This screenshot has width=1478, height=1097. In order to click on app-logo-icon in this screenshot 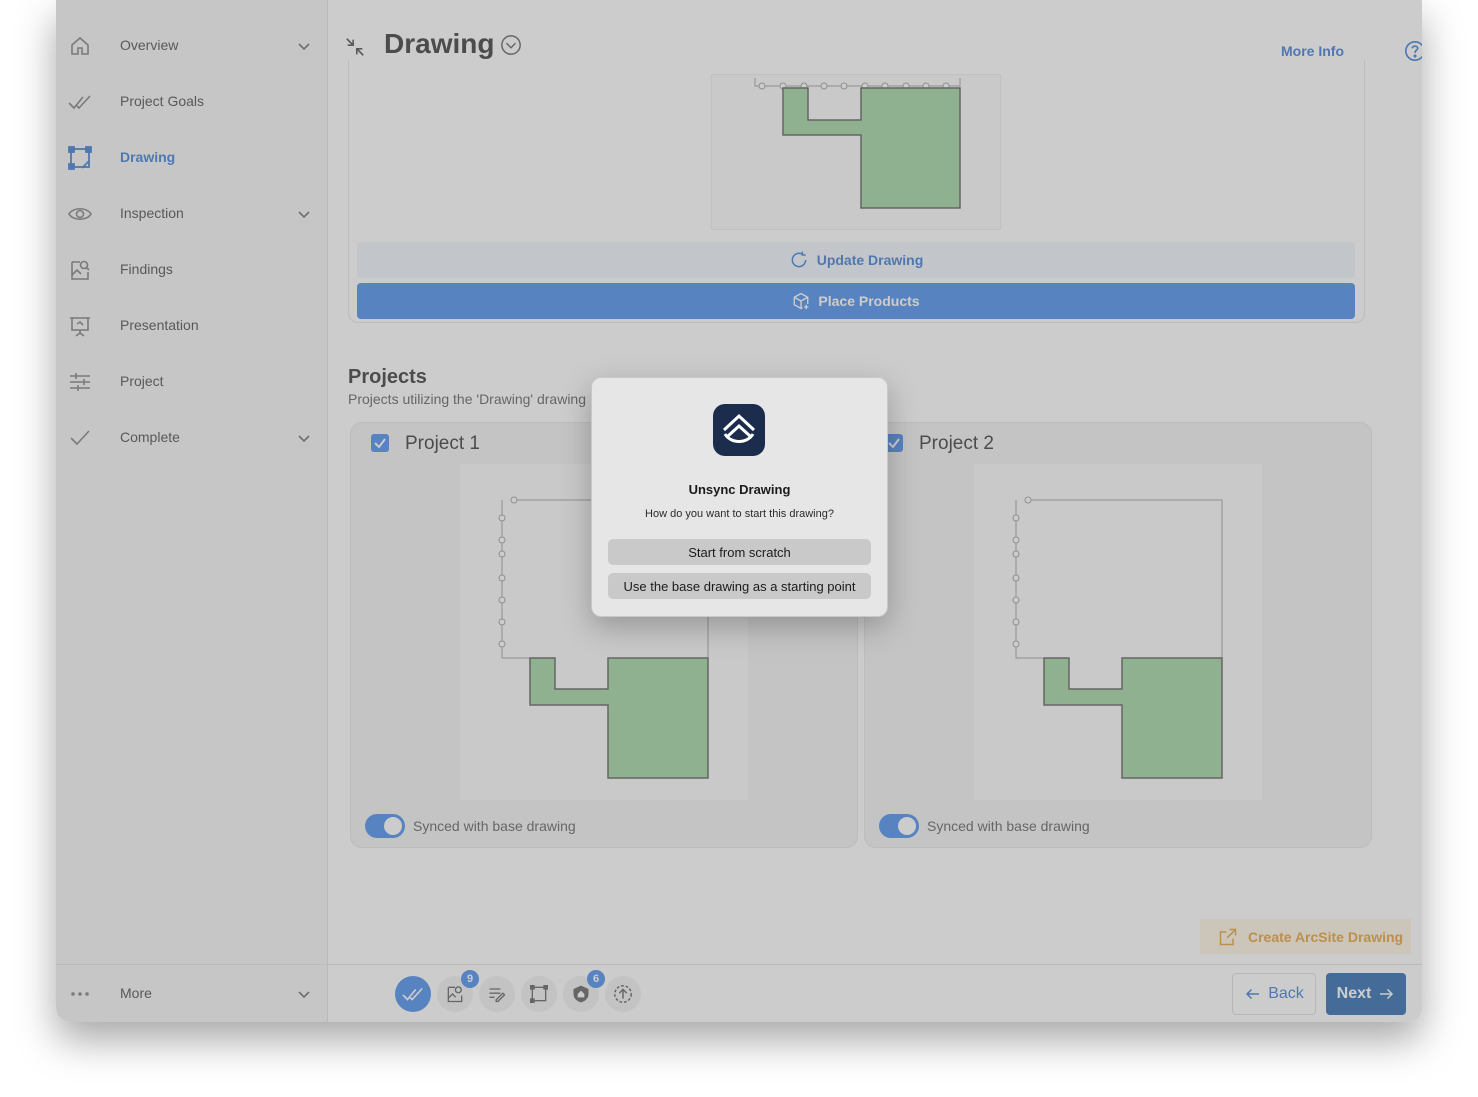, I will do `click(739, 430)`.